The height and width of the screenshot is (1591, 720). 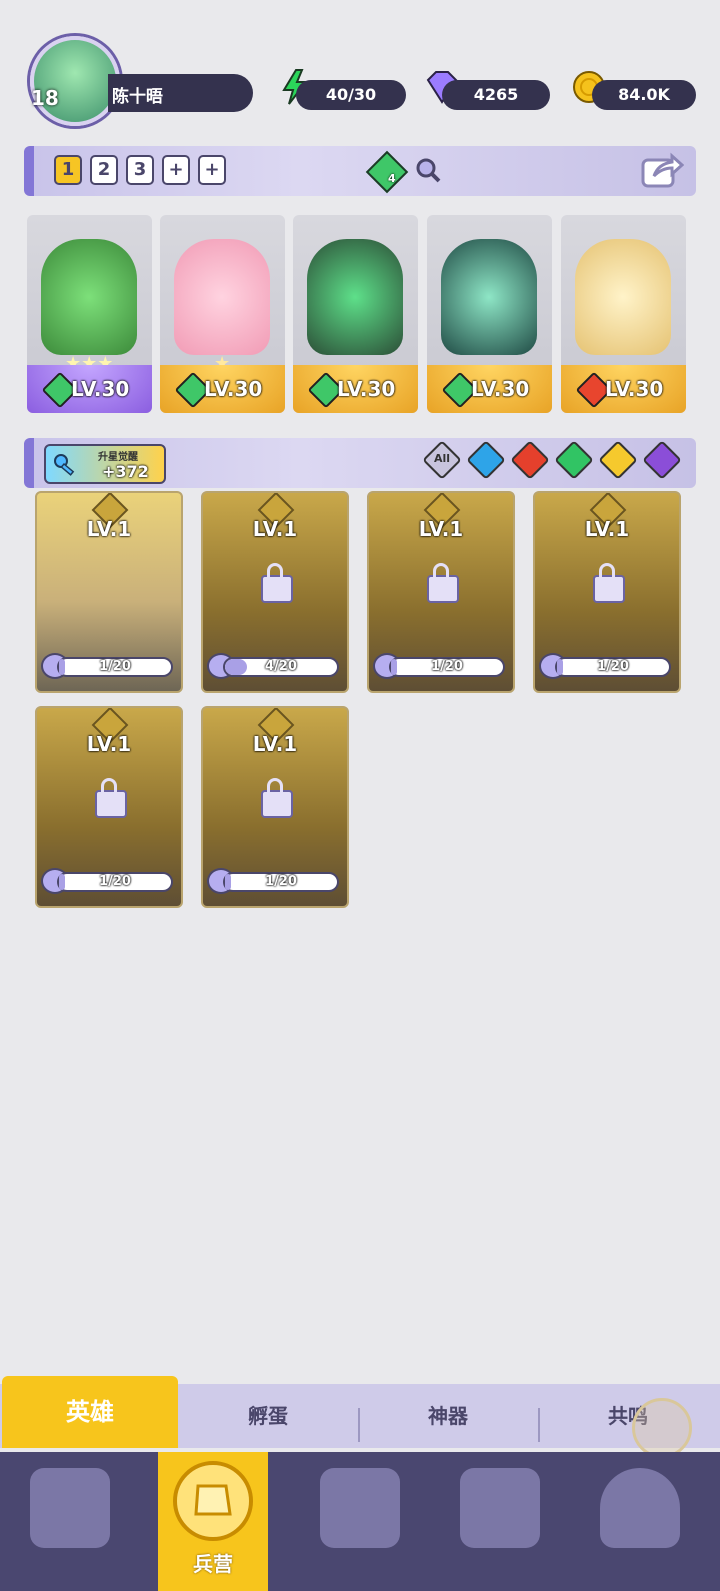 What do you see at coordinates (281, 667) in the screenshot?
I see `shard-progress-bar: 4/20` at bounding box center [281, 667].